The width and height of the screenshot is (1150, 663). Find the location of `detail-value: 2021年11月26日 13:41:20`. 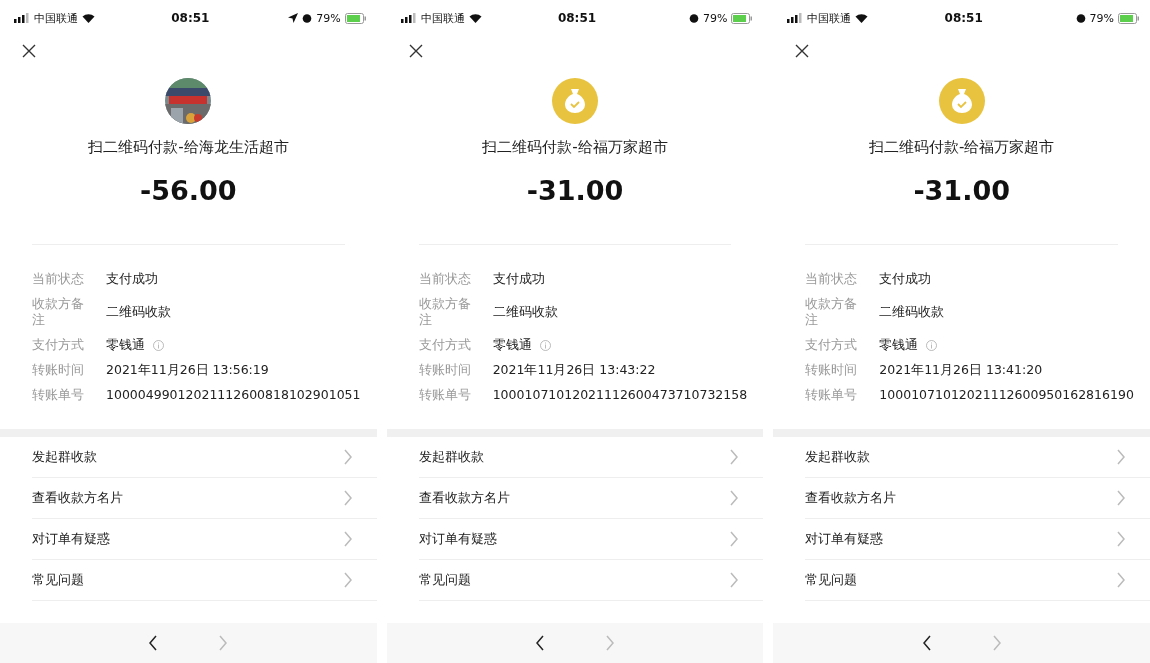

detail-value: 2021年11月26日 13:41:20 is located at coordinates (961, 370).